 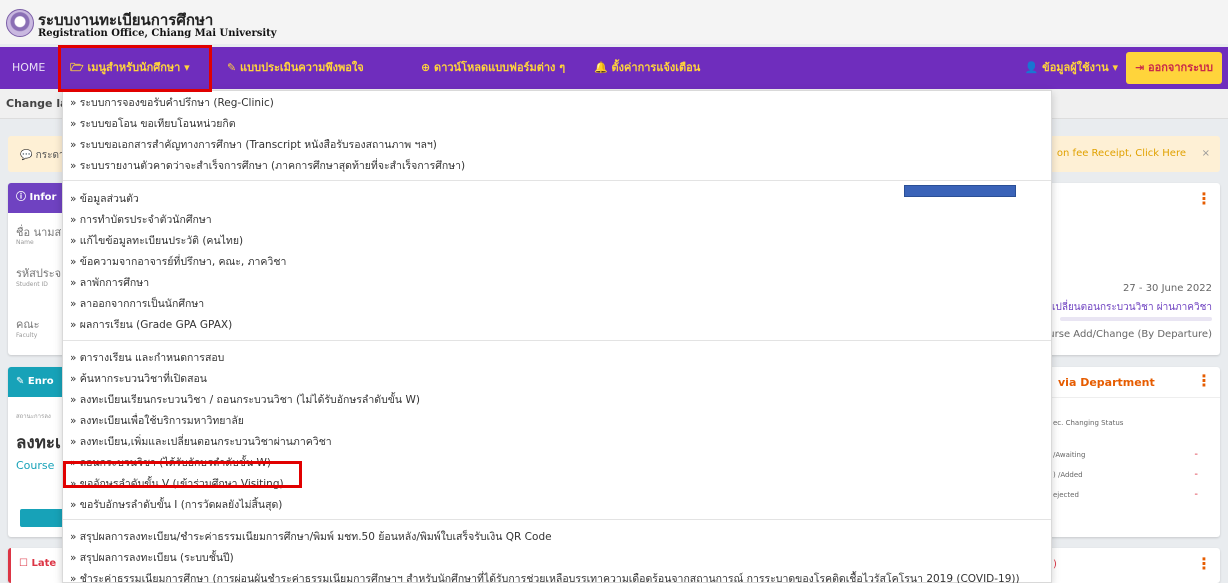 What do you see at coordinates (109, 283) in the screenshot?
I see `menu-item-leave-of-absence: » ลาพักการศึกษา` at bounding box center [109, 283].